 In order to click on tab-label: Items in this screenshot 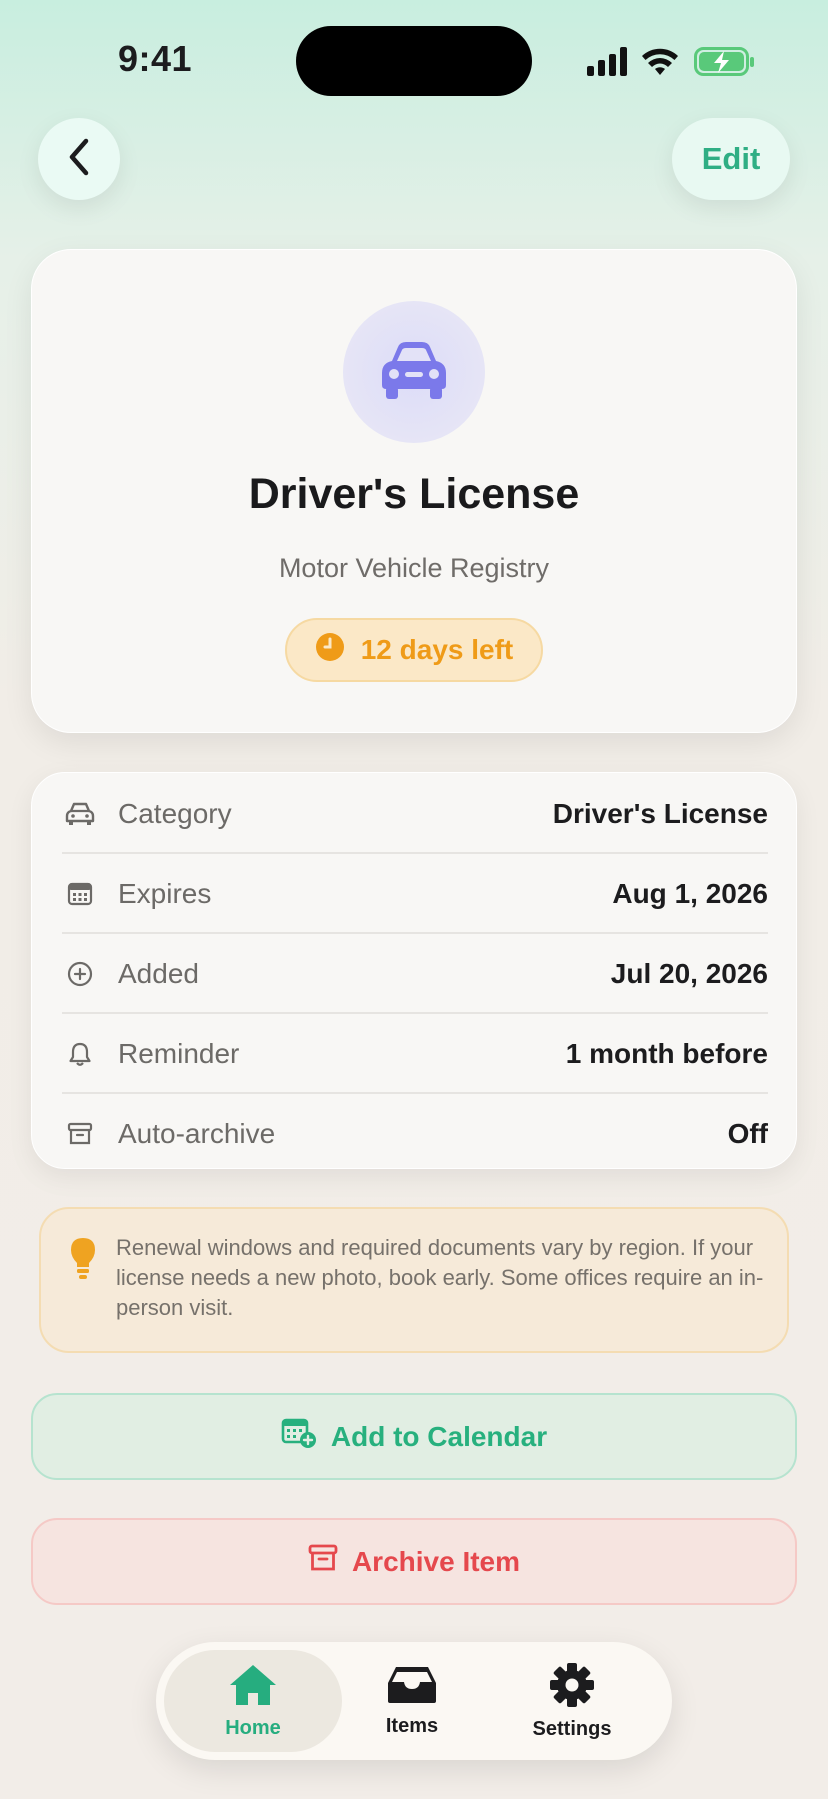, I will do `click(412, 1725)`.